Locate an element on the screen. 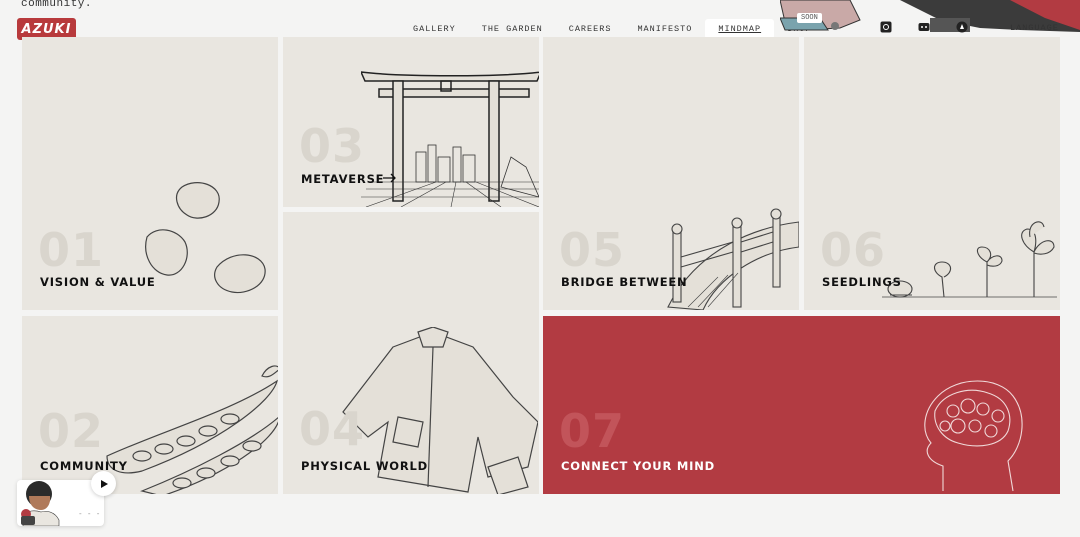 Image resolution: width=1080 pixels, height=537 pixels. character-avatar is located at coordinates (40, 503).